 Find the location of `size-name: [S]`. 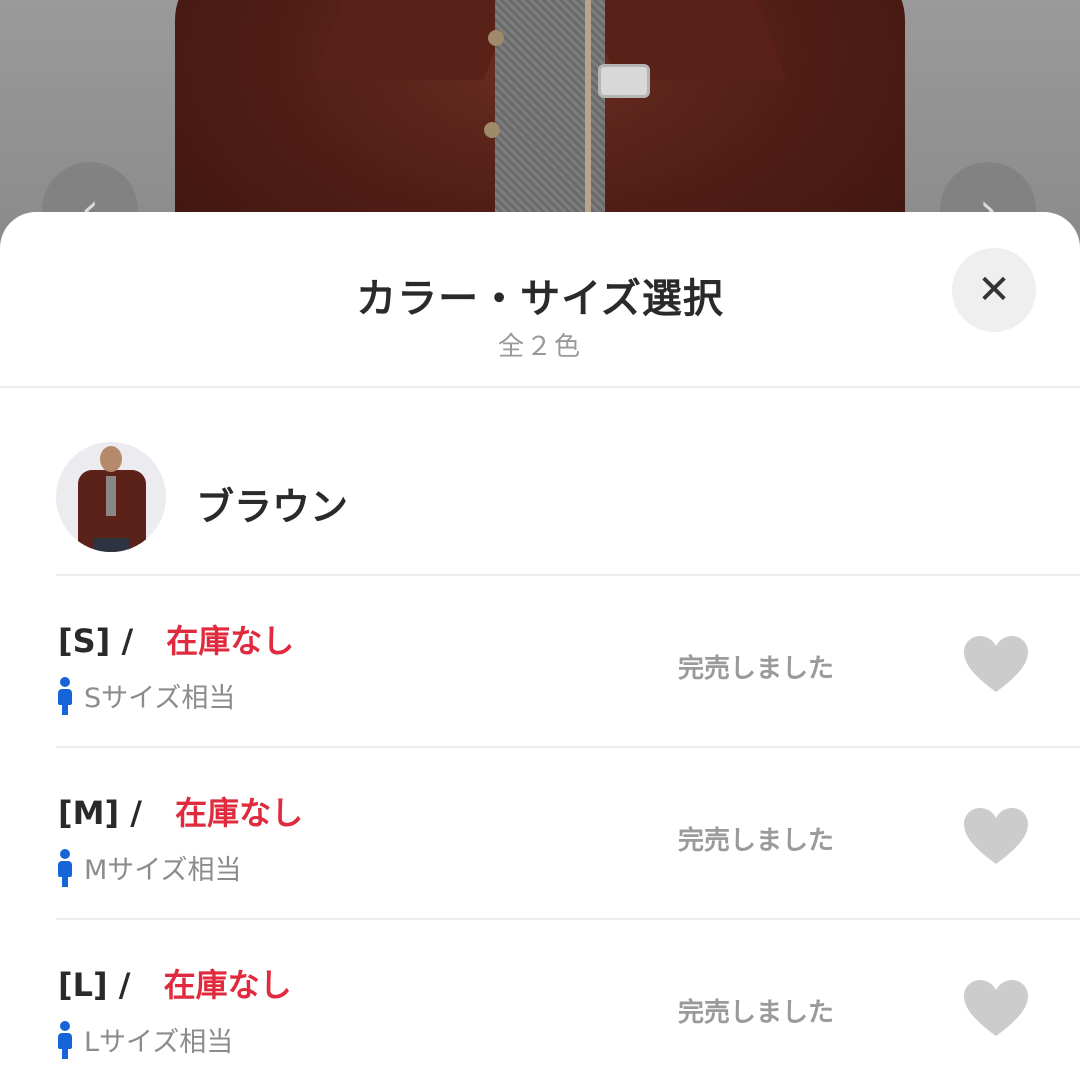

size-name: [S] is located at coordinates (84, 641).